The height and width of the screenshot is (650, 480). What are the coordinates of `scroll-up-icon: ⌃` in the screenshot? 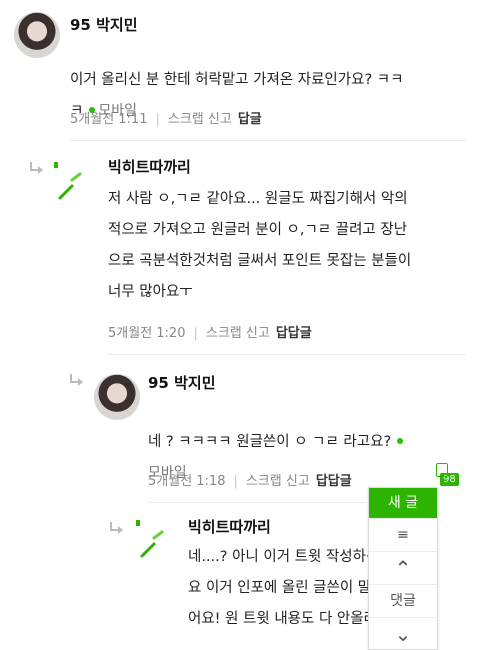 It's located at (403, 567).